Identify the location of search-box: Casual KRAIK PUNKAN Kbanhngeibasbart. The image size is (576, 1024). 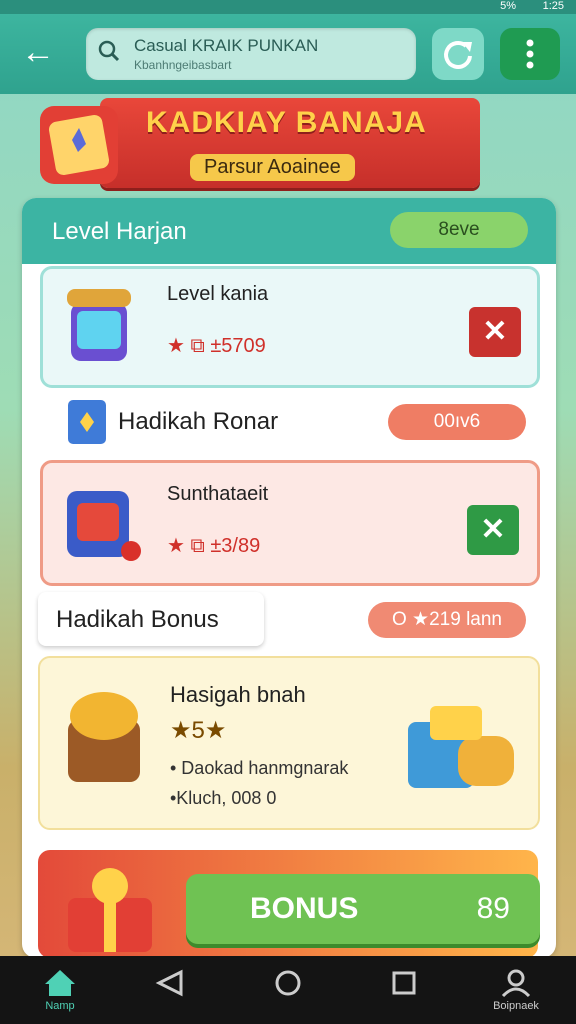
(251, 54).